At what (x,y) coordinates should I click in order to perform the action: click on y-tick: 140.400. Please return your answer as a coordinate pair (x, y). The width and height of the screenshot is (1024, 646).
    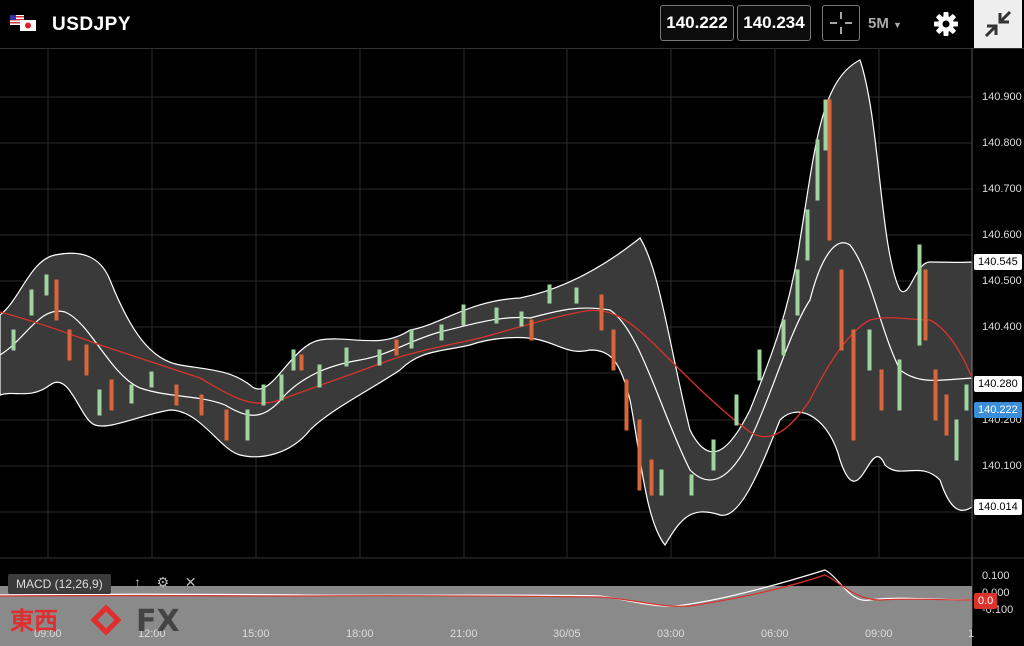
    Looking at the image, I should click on (1002, 327).